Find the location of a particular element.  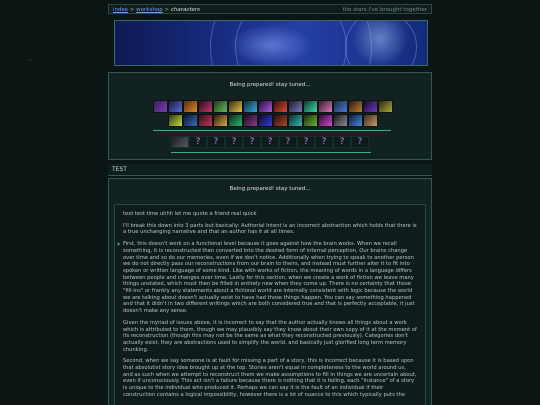

character-row-3: ? ? ? ? ? ? ? ? ? ? is located at coordinates (270, 142).